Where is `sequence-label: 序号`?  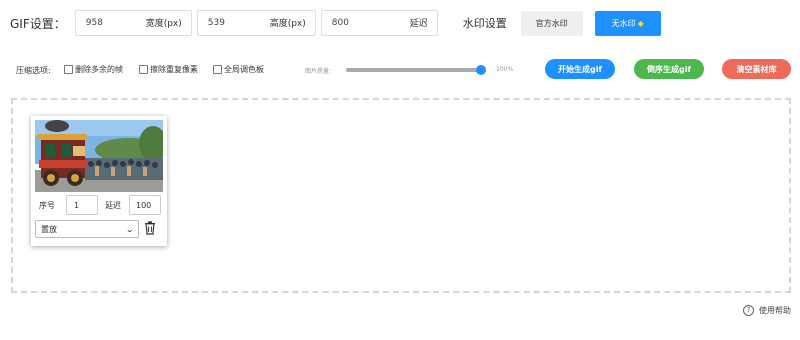 sequence-label: 序号 is located at coordinates (47, 205).